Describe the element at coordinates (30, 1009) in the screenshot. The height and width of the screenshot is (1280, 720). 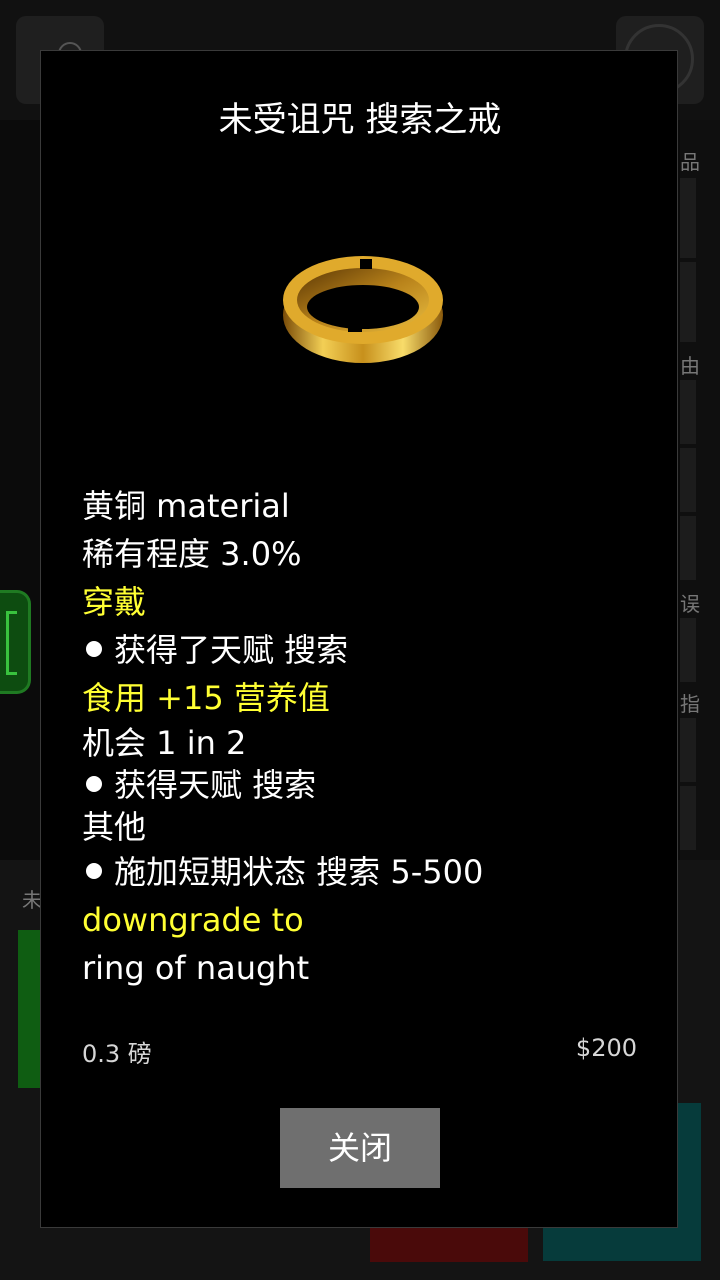
I see `background-green-tile` at that location.